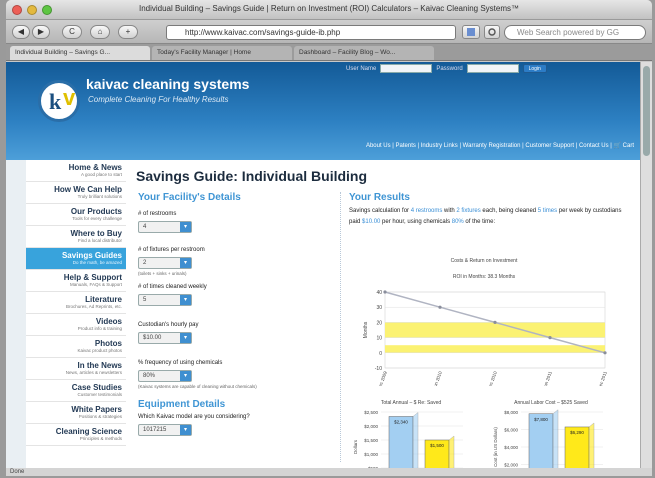 Image resolution: width=655 pixels, height=478 pixels. I want to click on times-value: 5, so click(145, 300).